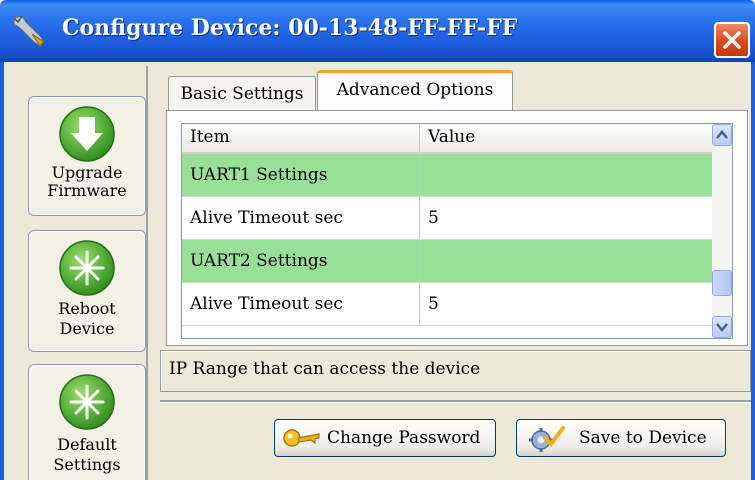 The image size is (755, 480). I want to click on tab-basic-settings: Basic Settings, so click(242, 93).